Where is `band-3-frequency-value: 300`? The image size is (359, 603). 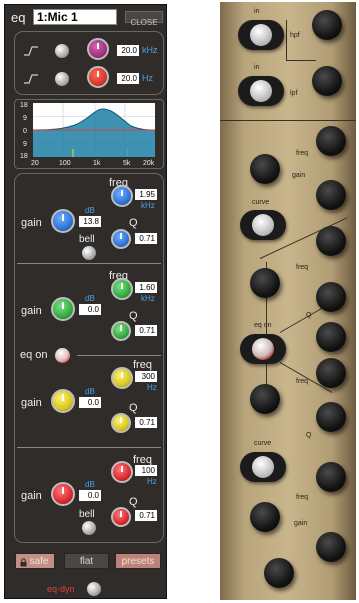 band-3-frequency-value: 300 is located at coordinates (146, 376).